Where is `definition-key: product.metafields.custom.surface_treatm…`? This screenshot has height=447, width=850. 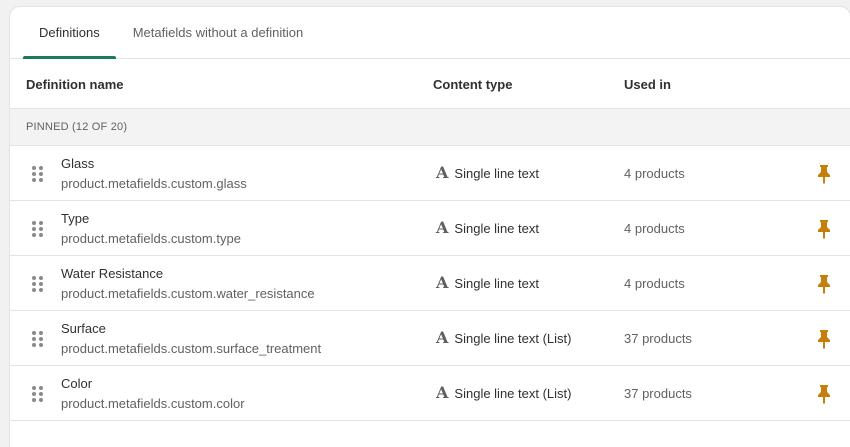
definition-key: product.metafields.custom.surface_treatm… is located at coordinates (191, 348).